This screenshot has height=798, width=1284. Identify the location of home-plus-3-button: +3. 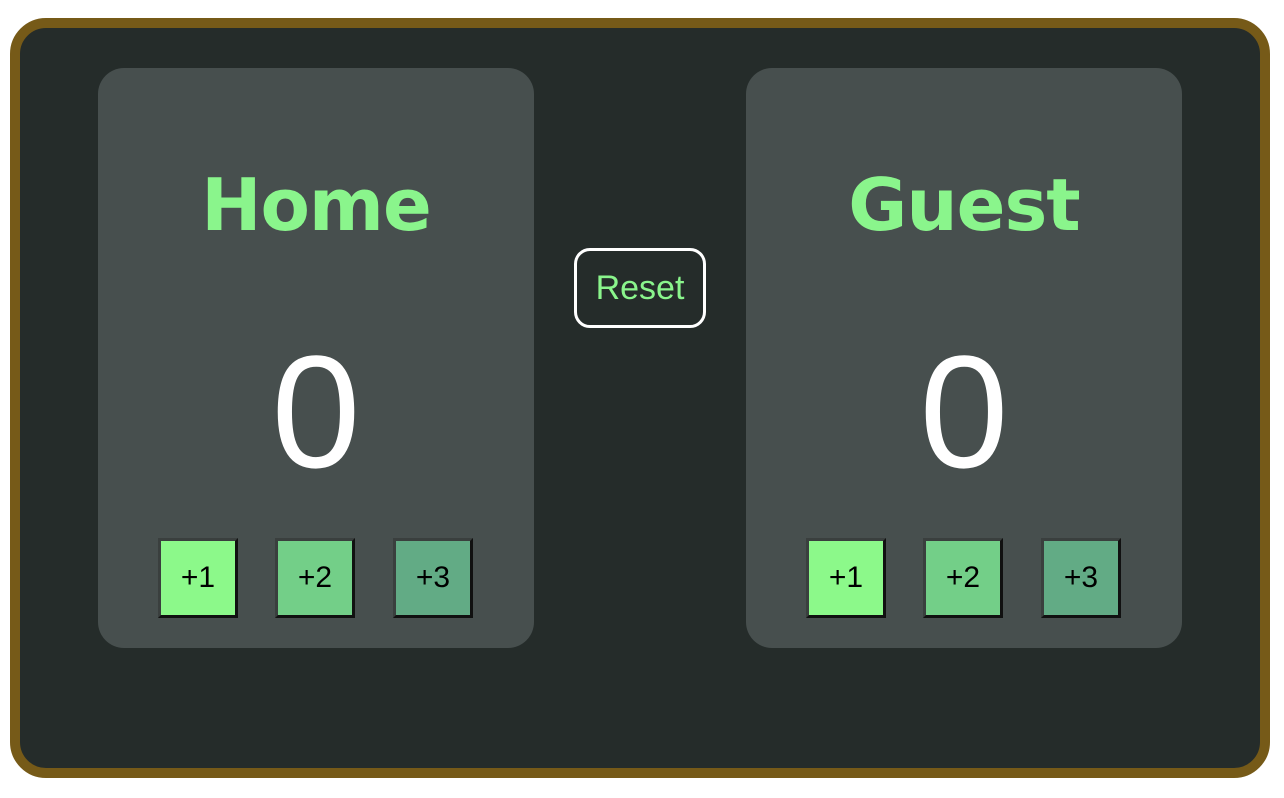
(433, 578).